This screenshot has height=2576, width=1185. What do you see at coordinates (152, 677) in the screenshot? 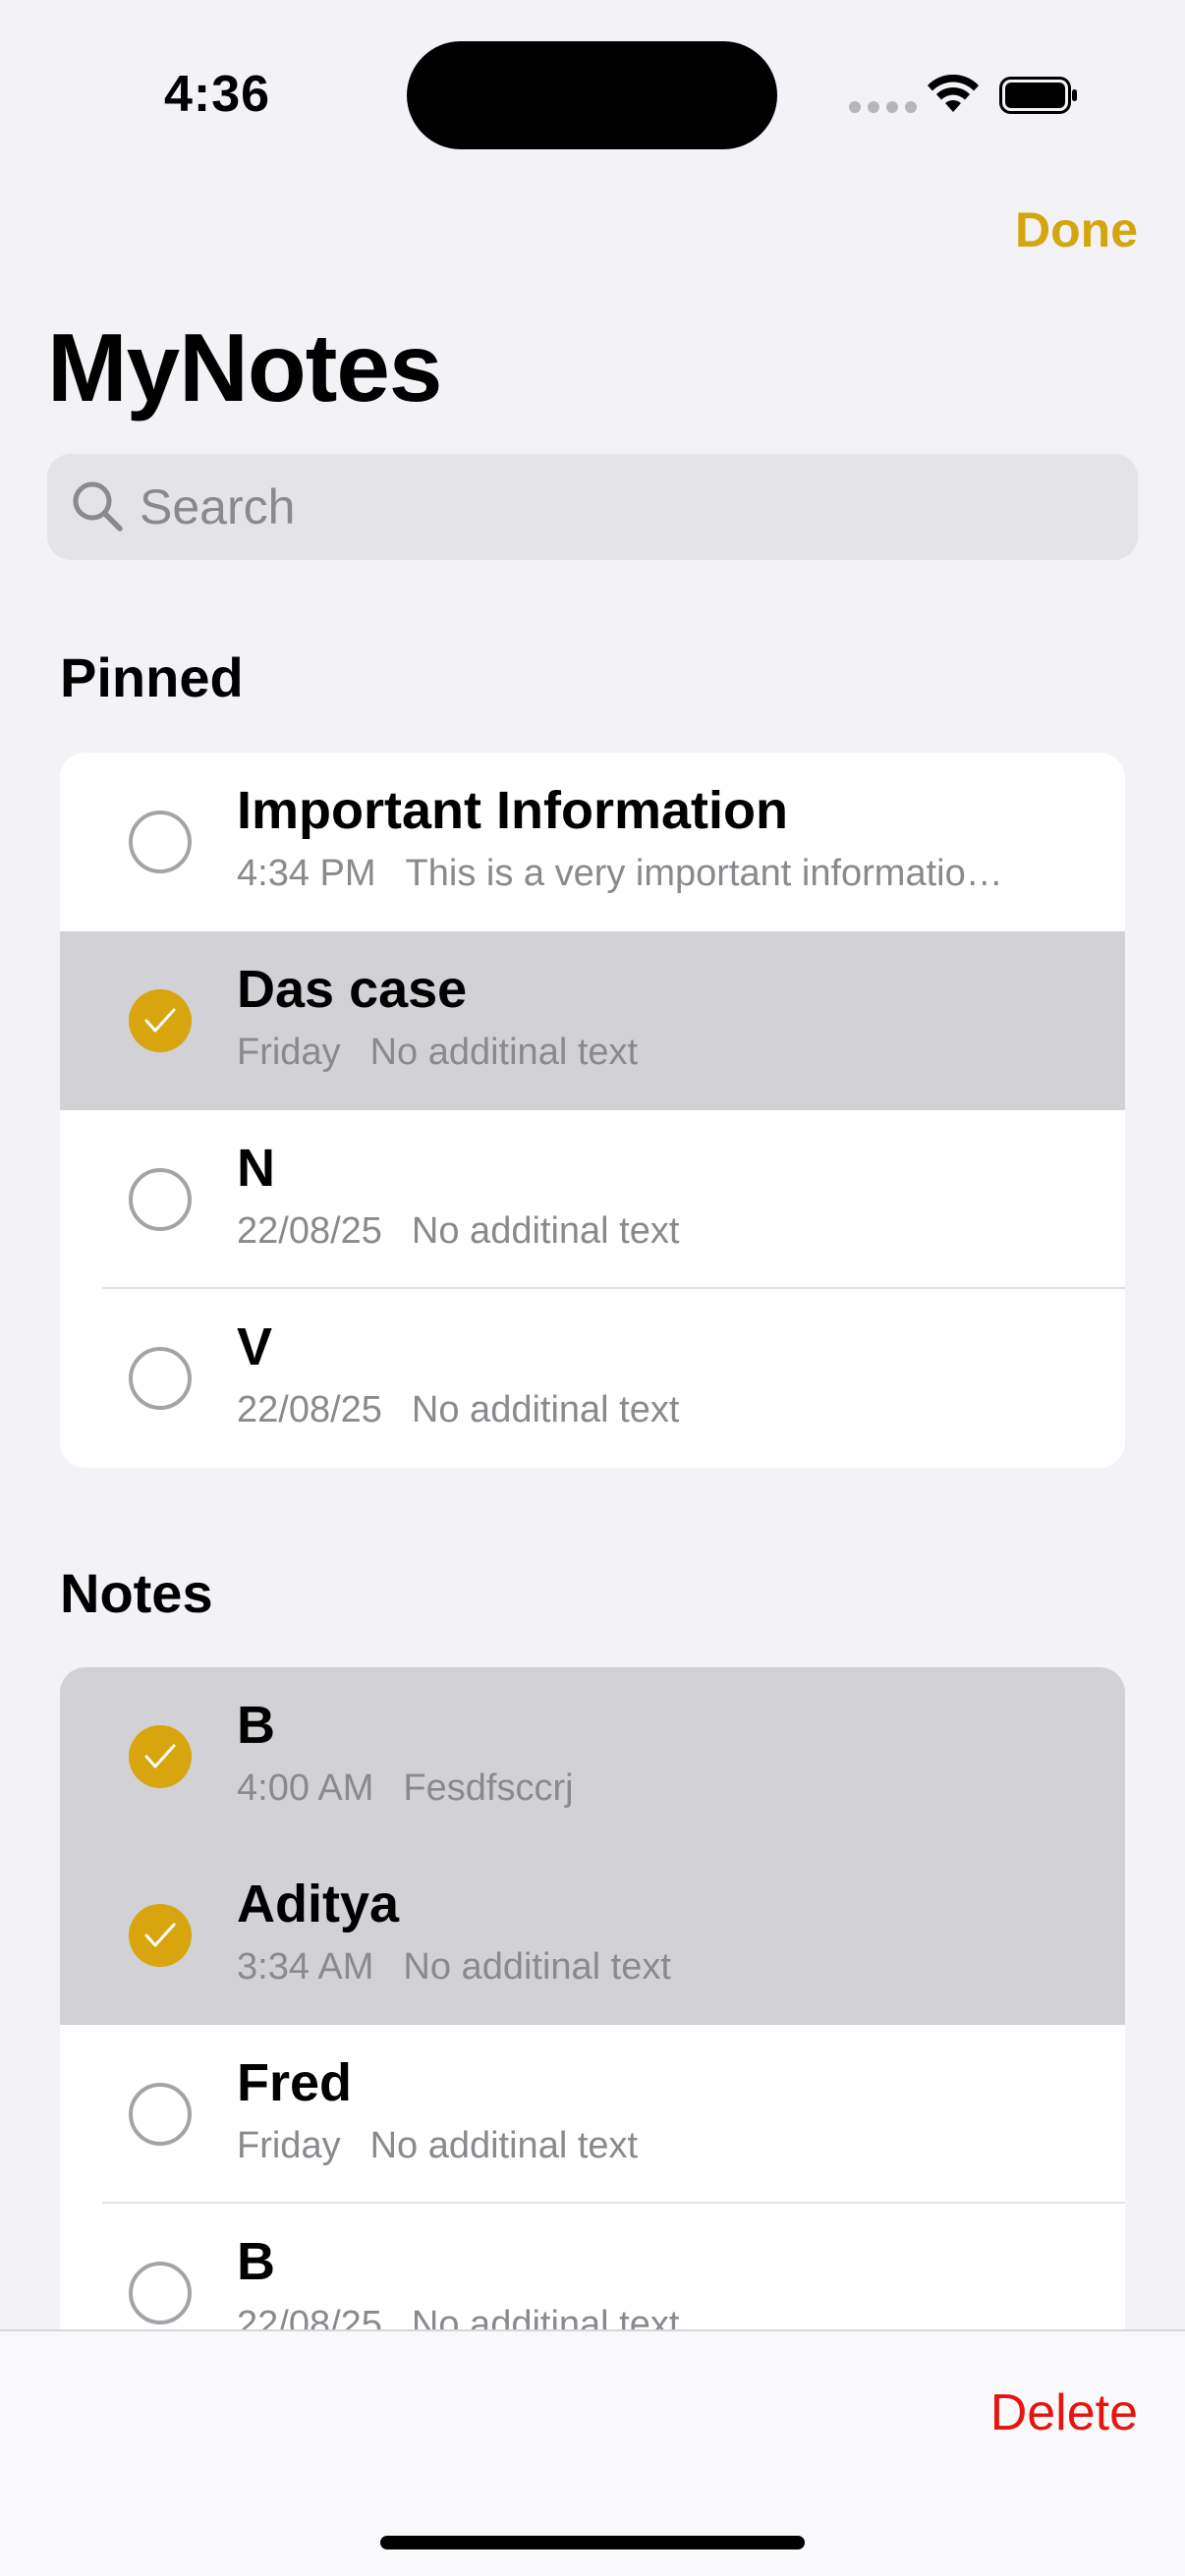
I see `section-header-pinned: Pinned` at bounding box center [152, 677].